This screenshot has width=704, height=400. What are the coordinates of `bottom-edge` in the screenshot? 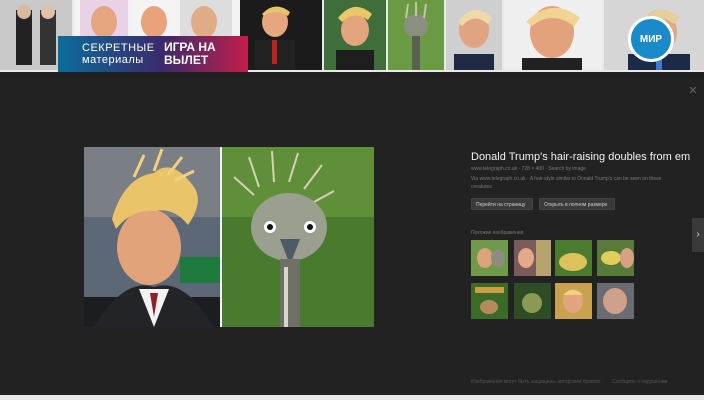 It's located at (352, 397).